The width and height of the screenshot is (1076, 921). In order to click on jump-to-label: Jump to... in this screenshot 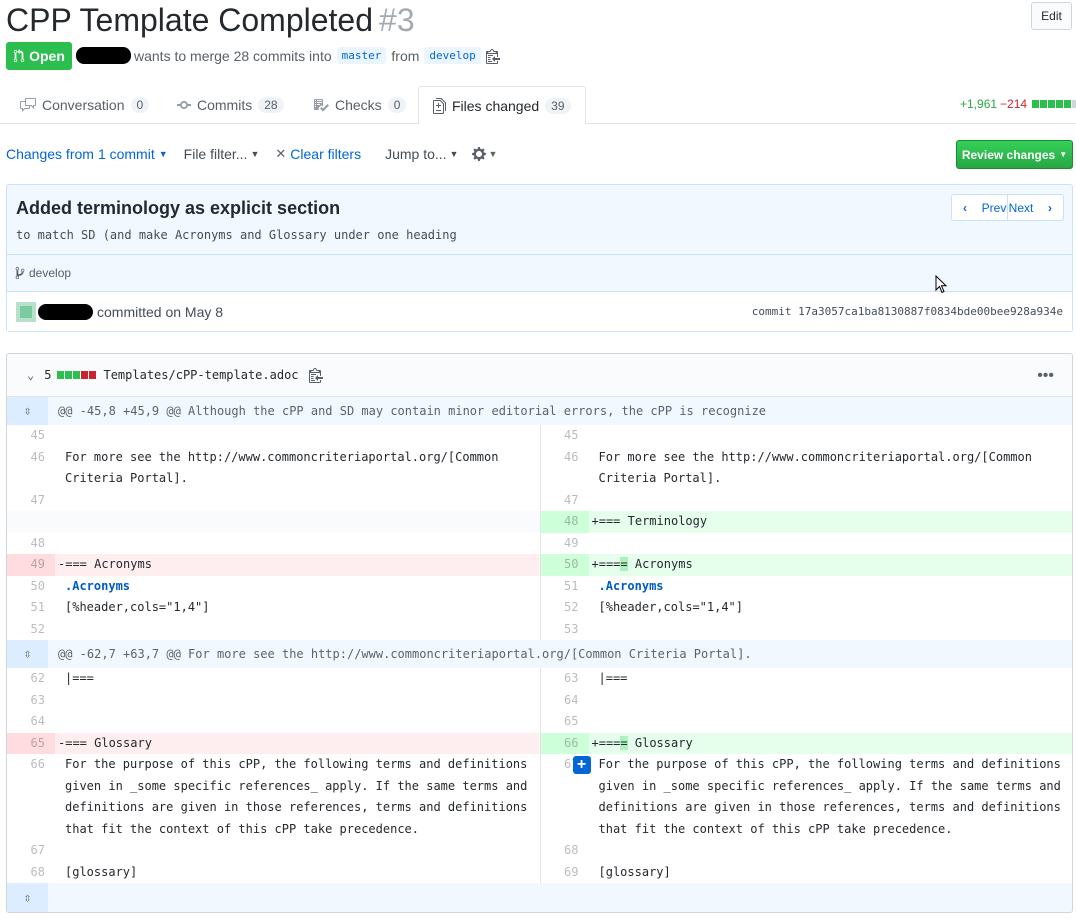, I will do `click(416, 154)`.